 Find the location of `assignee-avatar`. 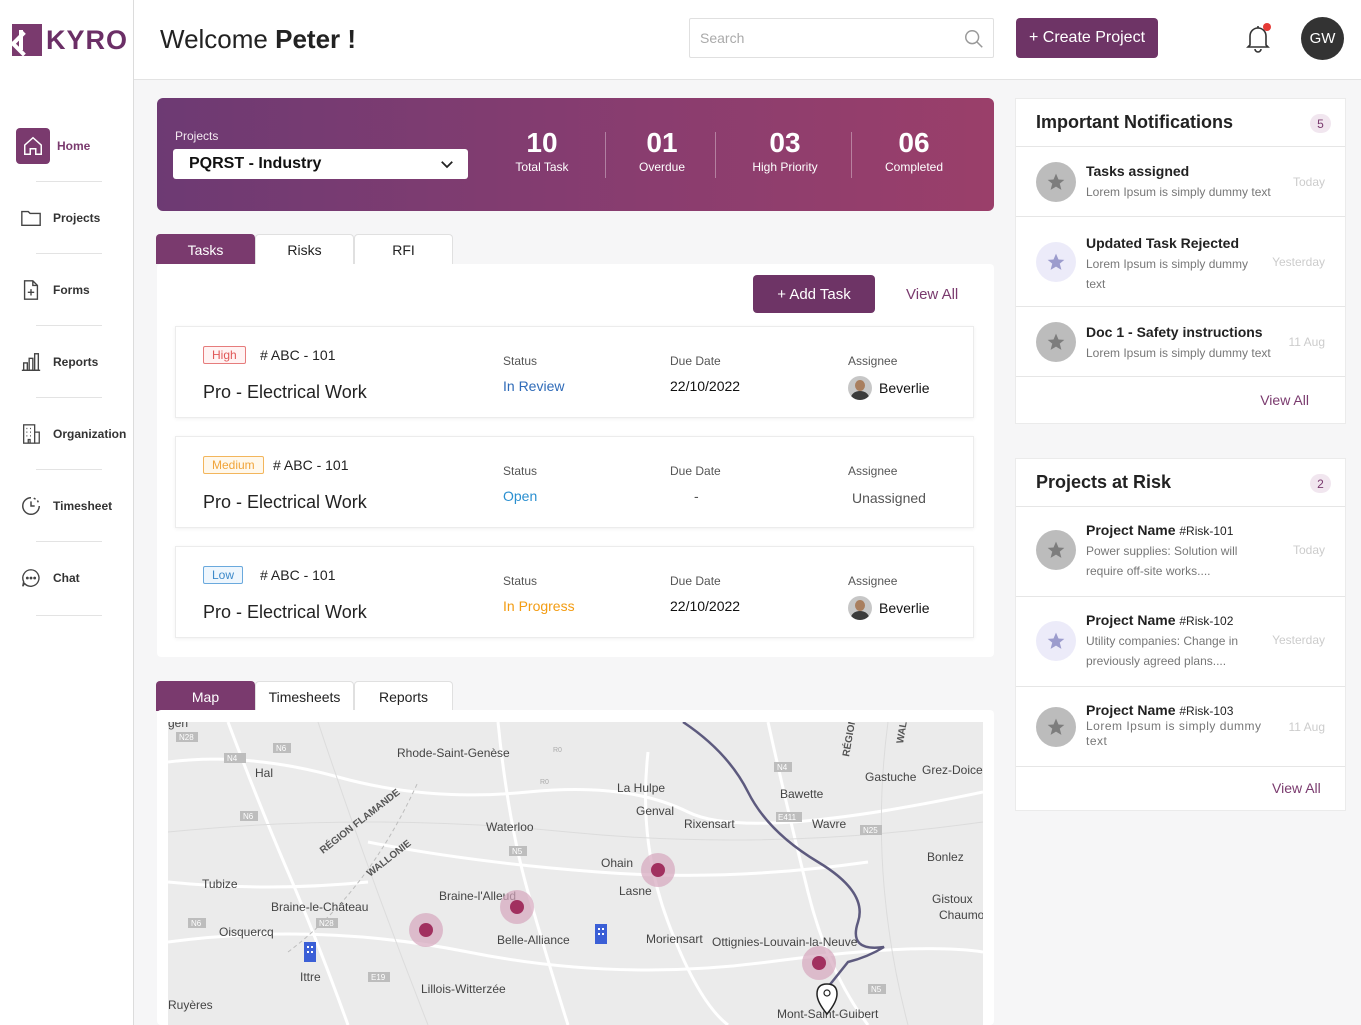

assignee-avatar is located at coordinates (860, 608).